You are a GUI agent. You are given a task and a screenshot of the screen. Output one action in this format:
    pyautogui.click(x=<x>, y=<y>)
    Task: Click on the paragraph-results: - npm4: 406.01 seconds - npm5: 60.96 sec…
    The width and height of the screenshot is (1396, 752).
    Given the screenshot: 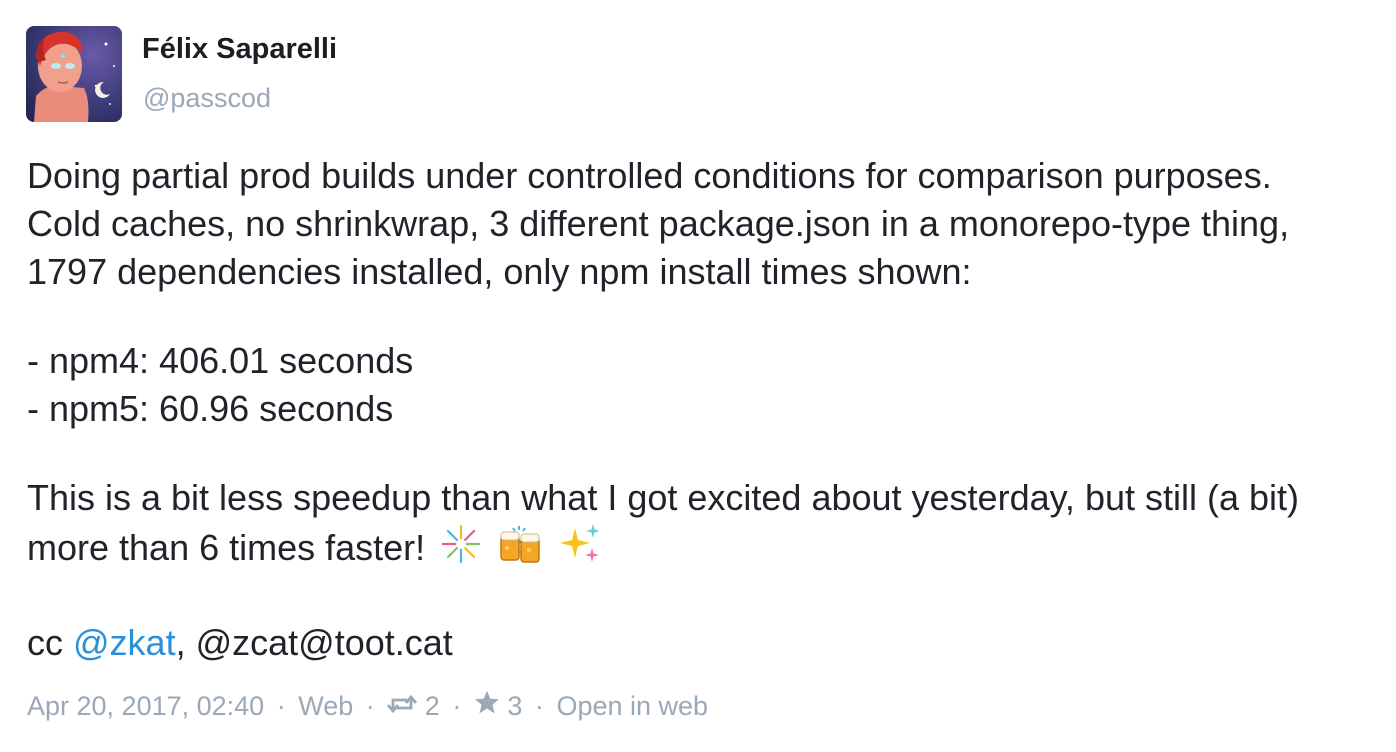 What is the action you would take?
    pyautogui.click(x=707, y=385)
    